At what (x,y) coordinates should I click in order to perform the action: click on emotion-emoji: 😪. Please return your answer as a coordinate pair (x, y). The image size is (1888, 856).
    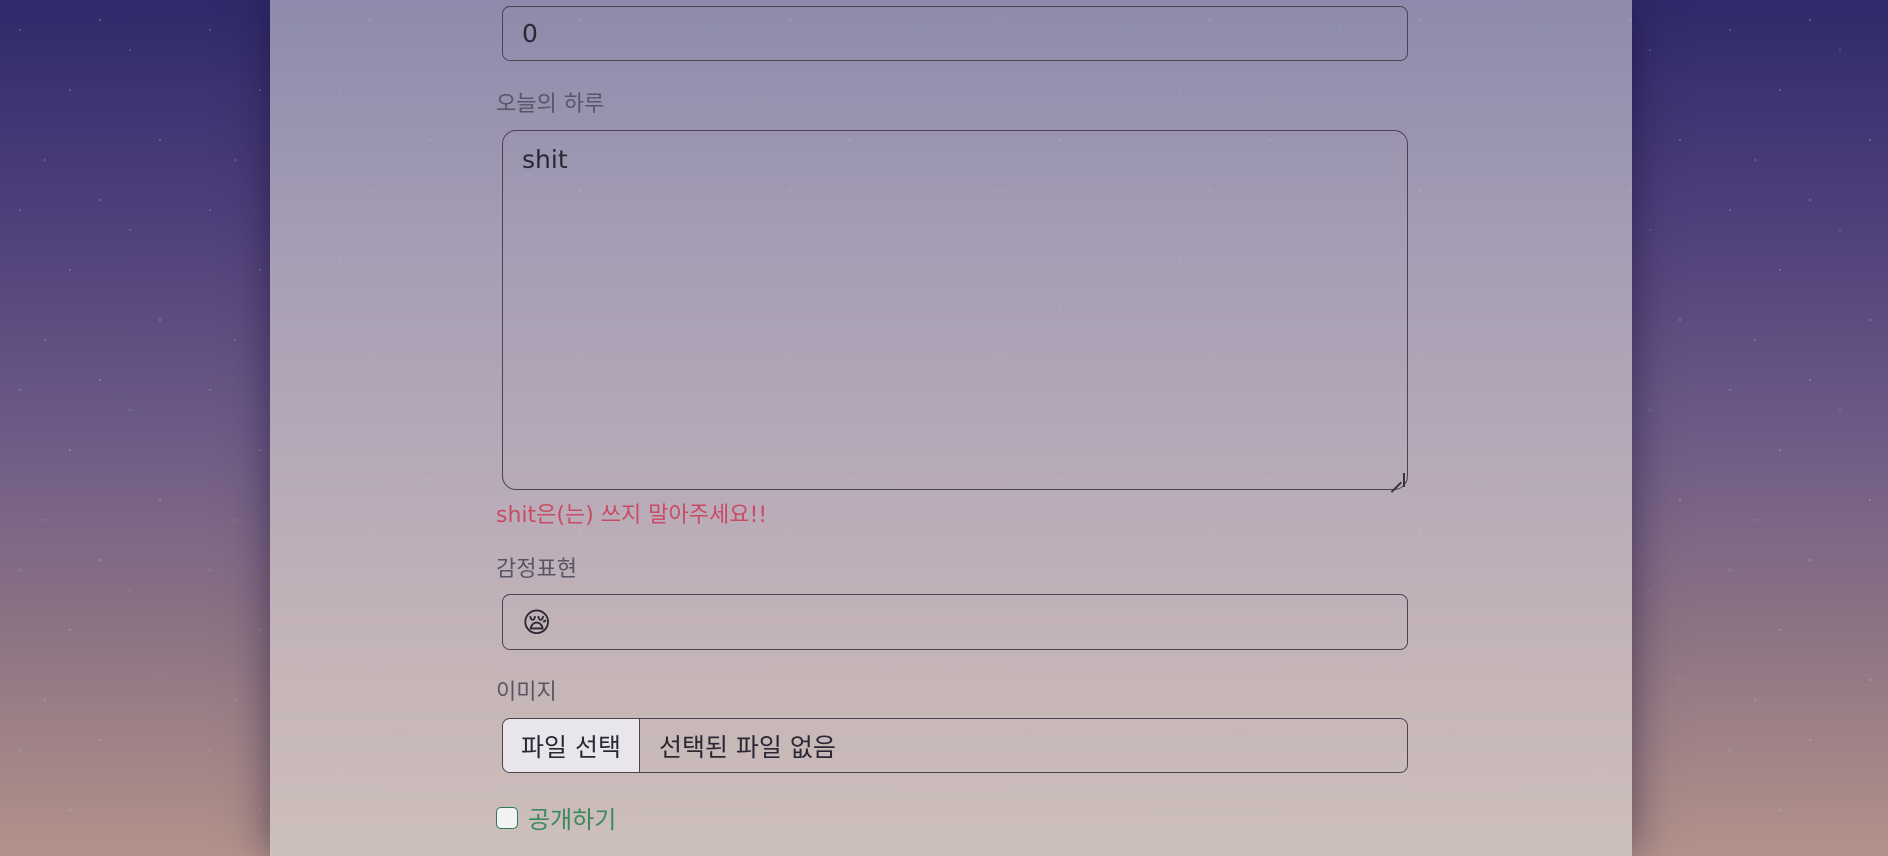
    Looking at the image, I should click on (537, 622).